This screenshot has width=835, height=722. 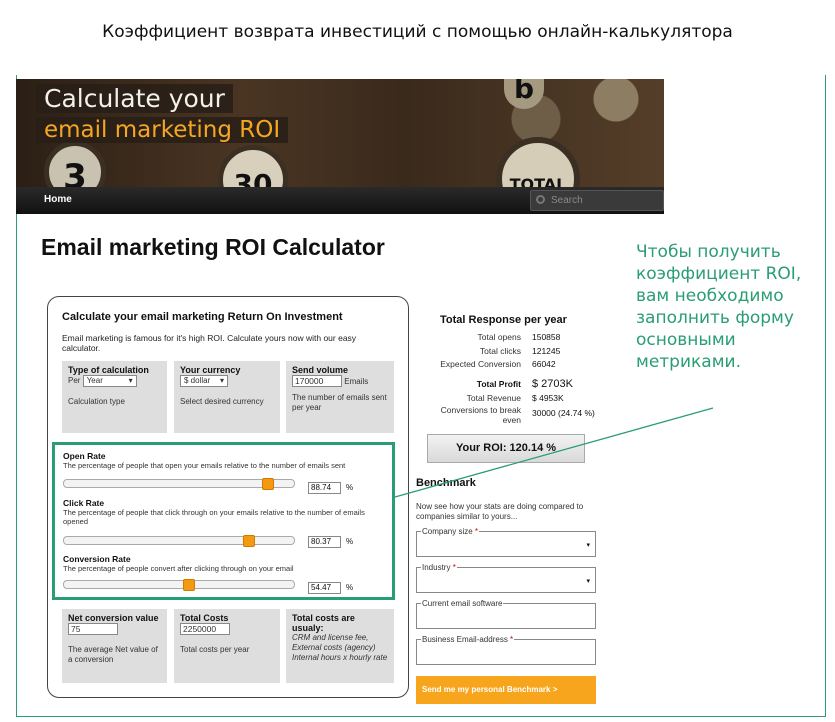 What do you see at coordinates (506, 650) in the screenshot?
I see `business-email-input: Business Email-address *` at bounding box center [506, 650].